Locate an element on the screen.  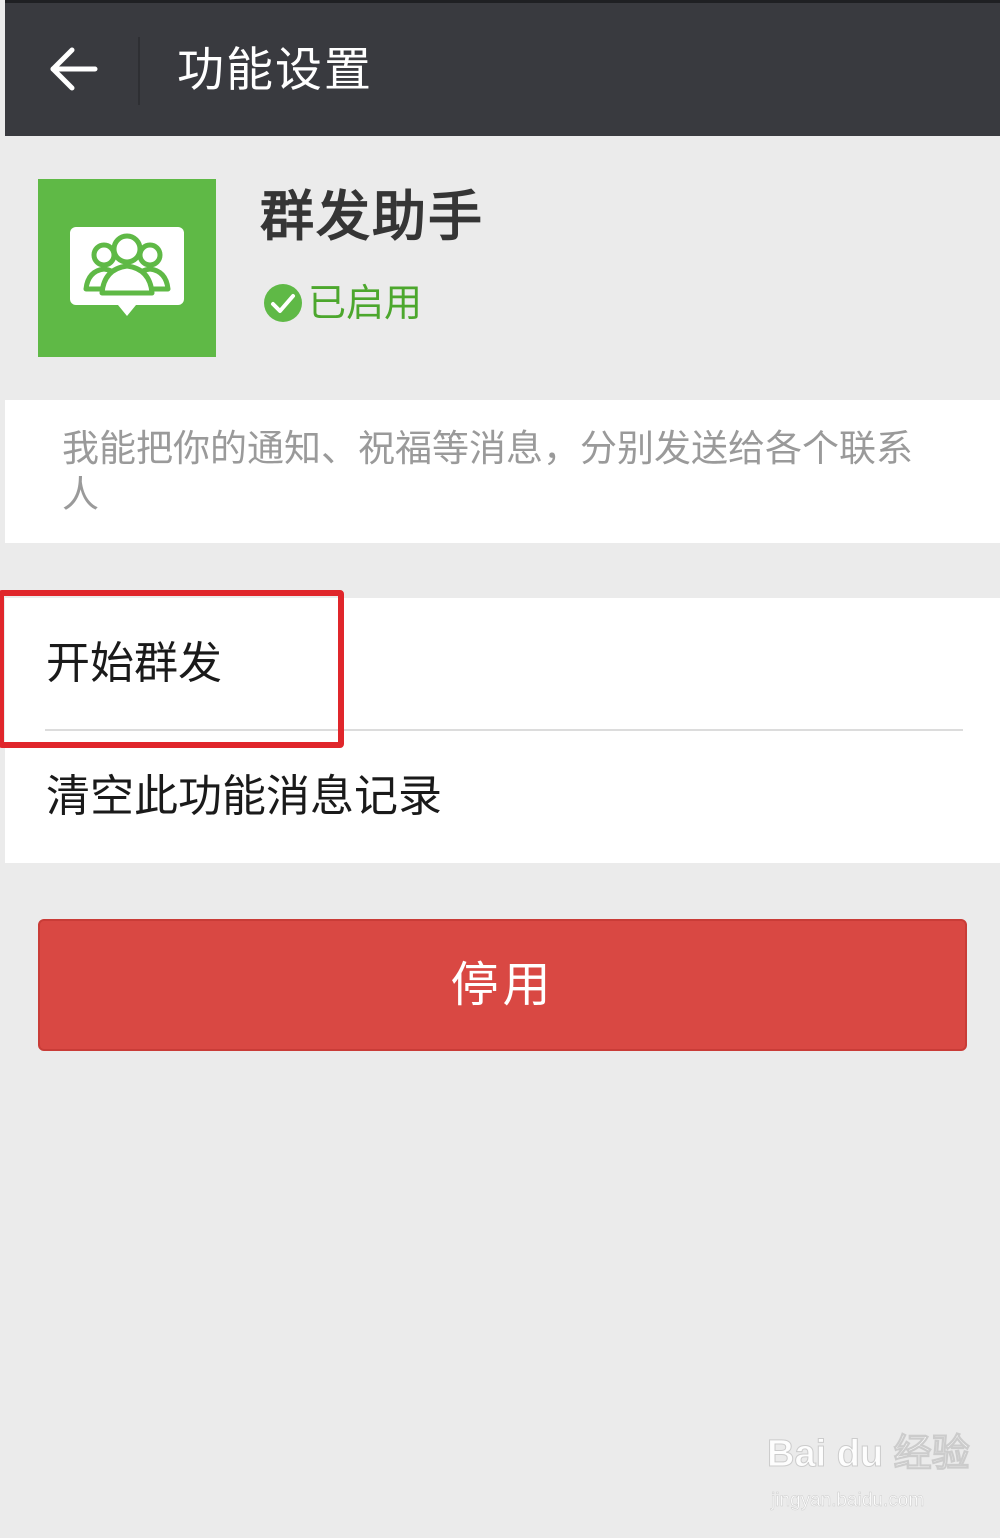
group-chat-icon is located at coordinates (127, 271).